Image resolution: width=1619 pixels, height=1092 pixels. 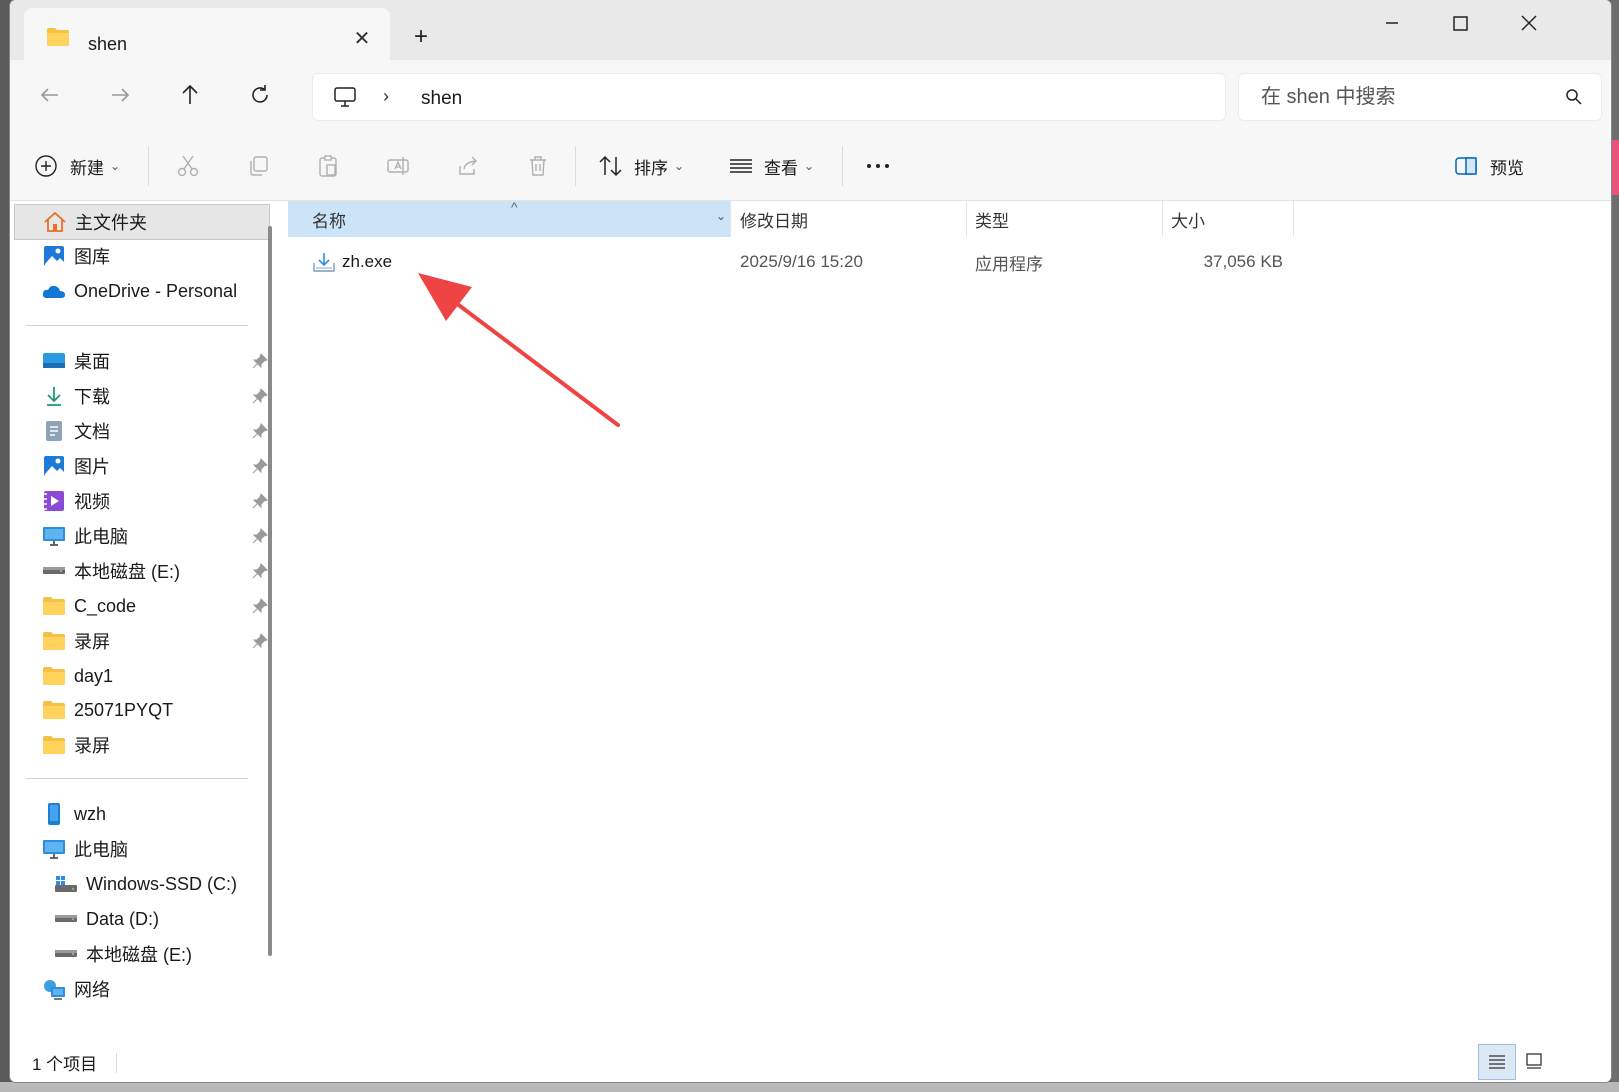 What do you see at coordinates (101, 850) in the screenshot?
I see `sidebar-item-label: 此电脑` at bounding box center [101, 850].